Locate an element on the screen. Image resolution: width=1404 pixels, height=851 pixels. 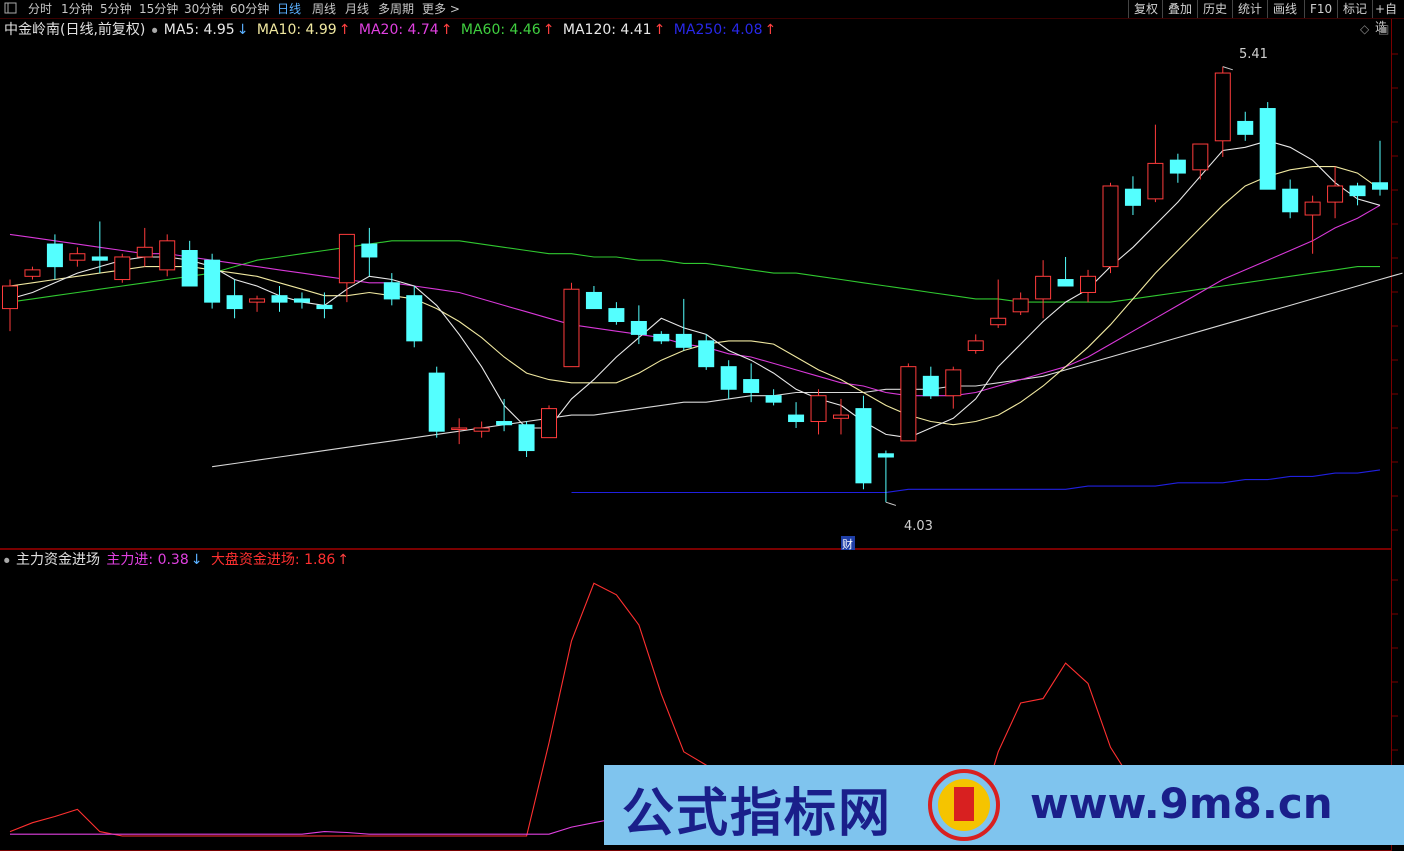
tab-period-week: 周线 is located at coordinates (324, 9).